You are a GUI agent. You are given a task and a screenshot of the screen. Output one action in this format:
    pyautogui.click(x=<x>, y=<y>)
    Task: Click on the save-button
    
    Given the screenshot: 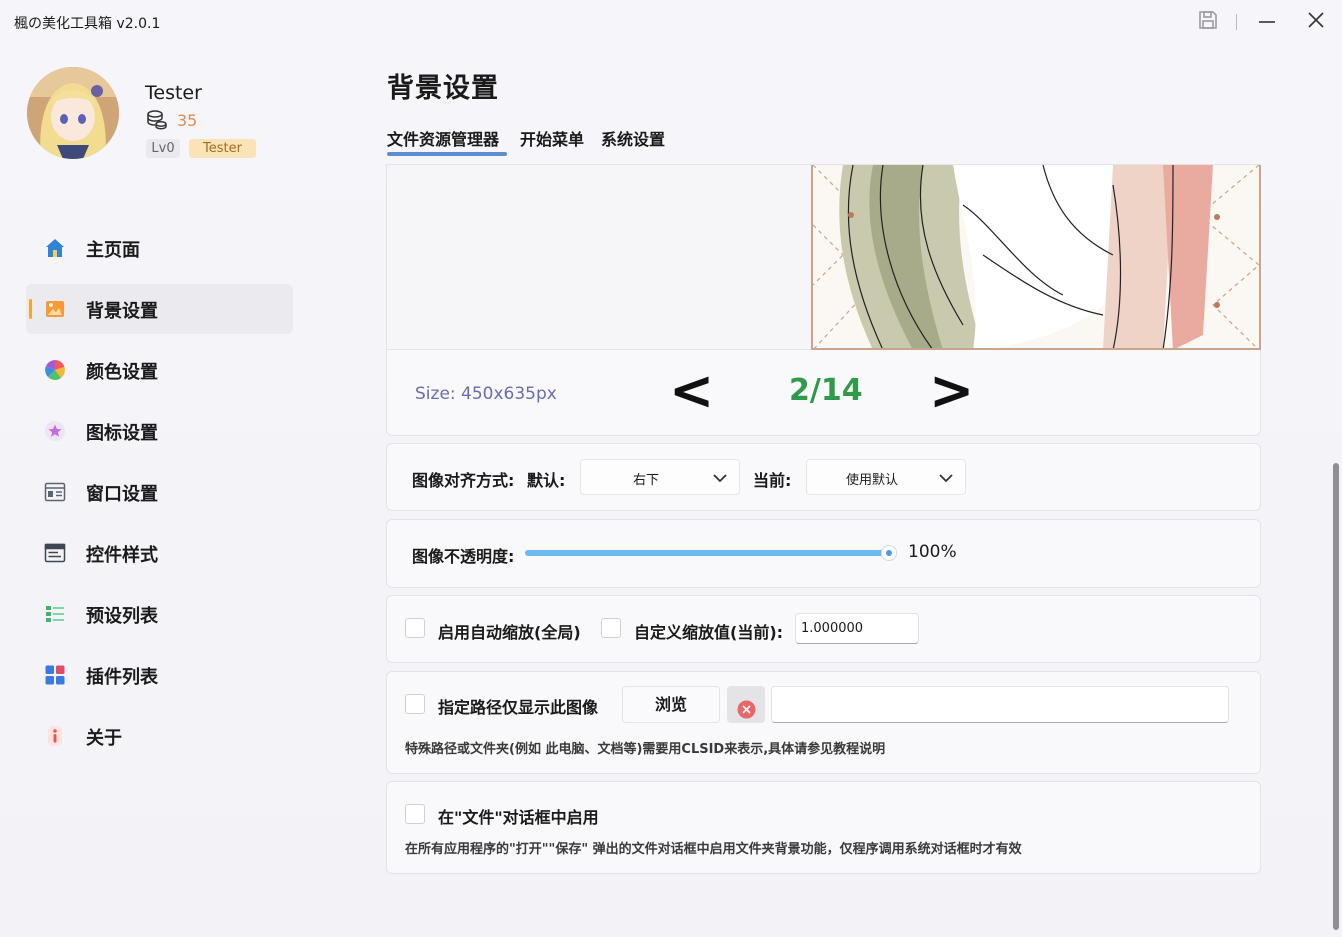 What is the action you would take?
    pyautogui.click(x=1208, y=22)
    